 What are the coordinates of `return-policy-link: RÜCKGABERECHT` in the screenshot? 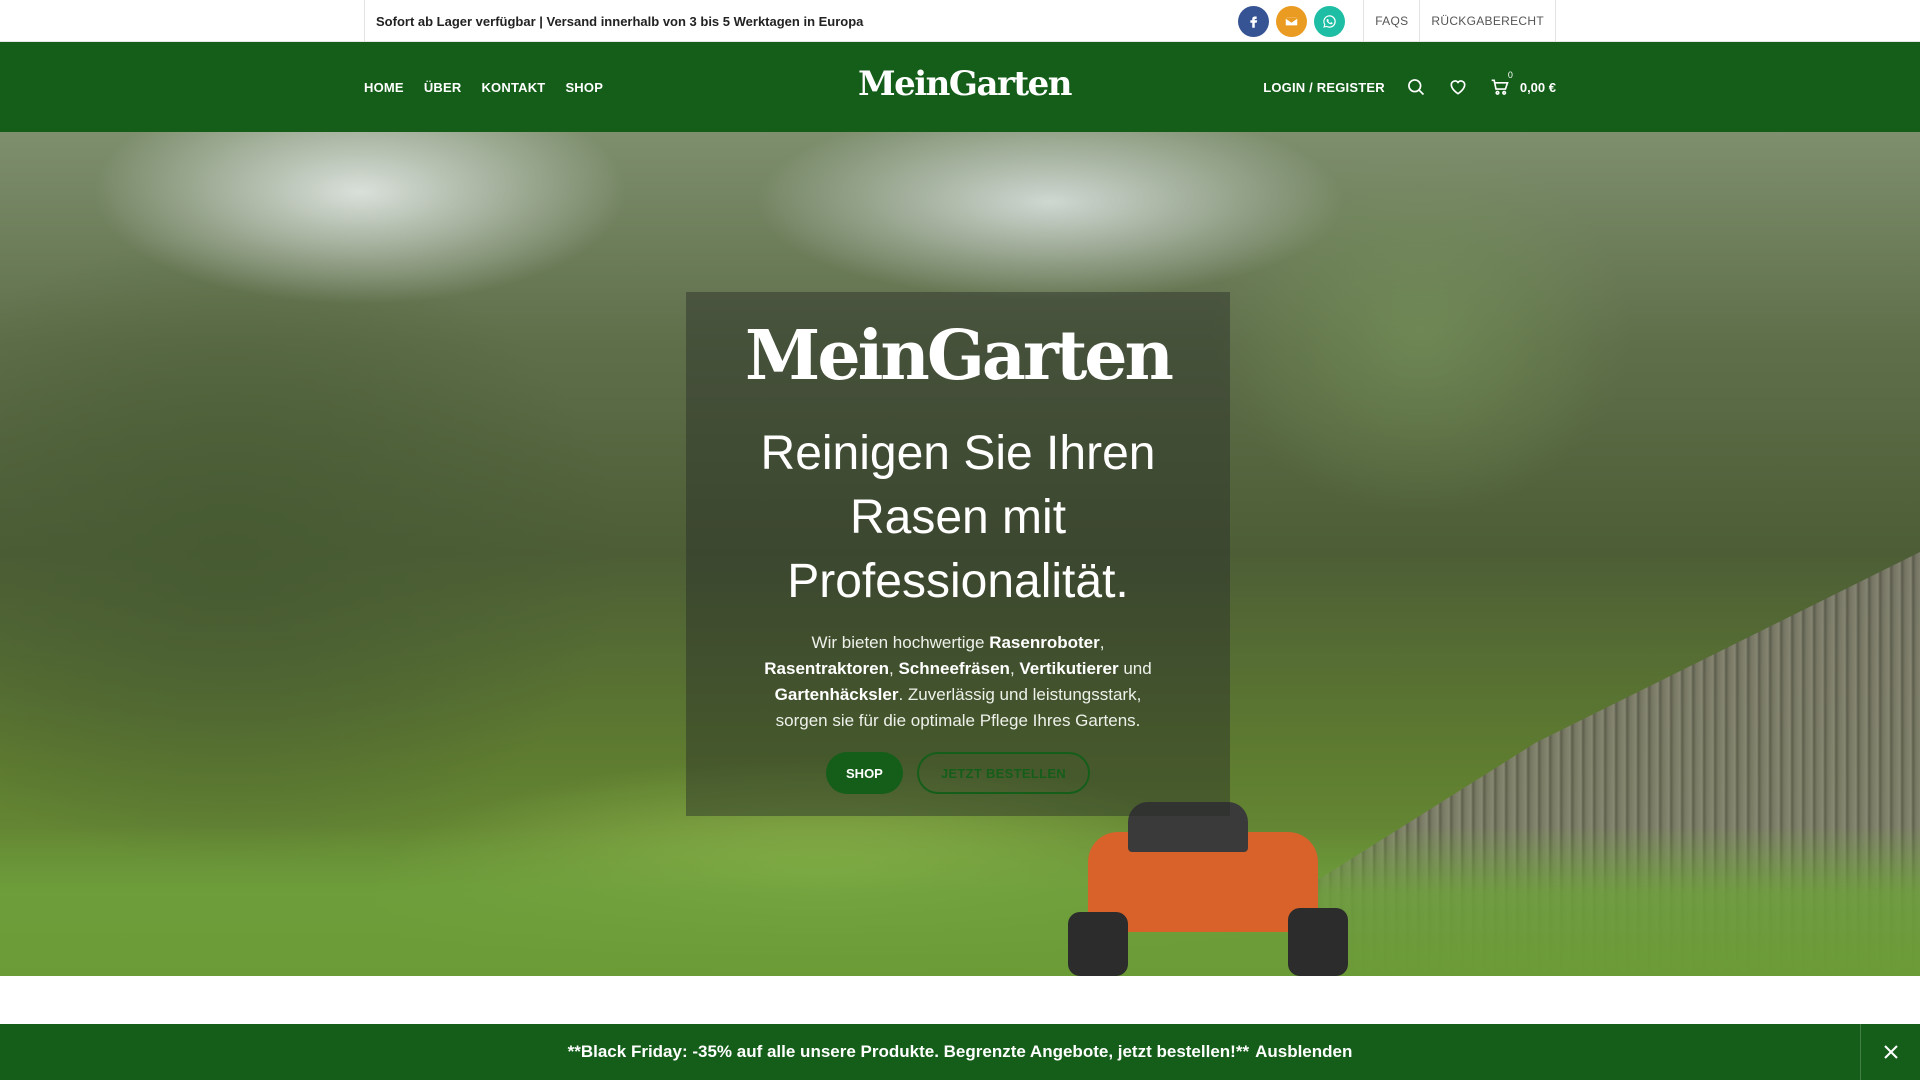 It's located at (1487, 21).